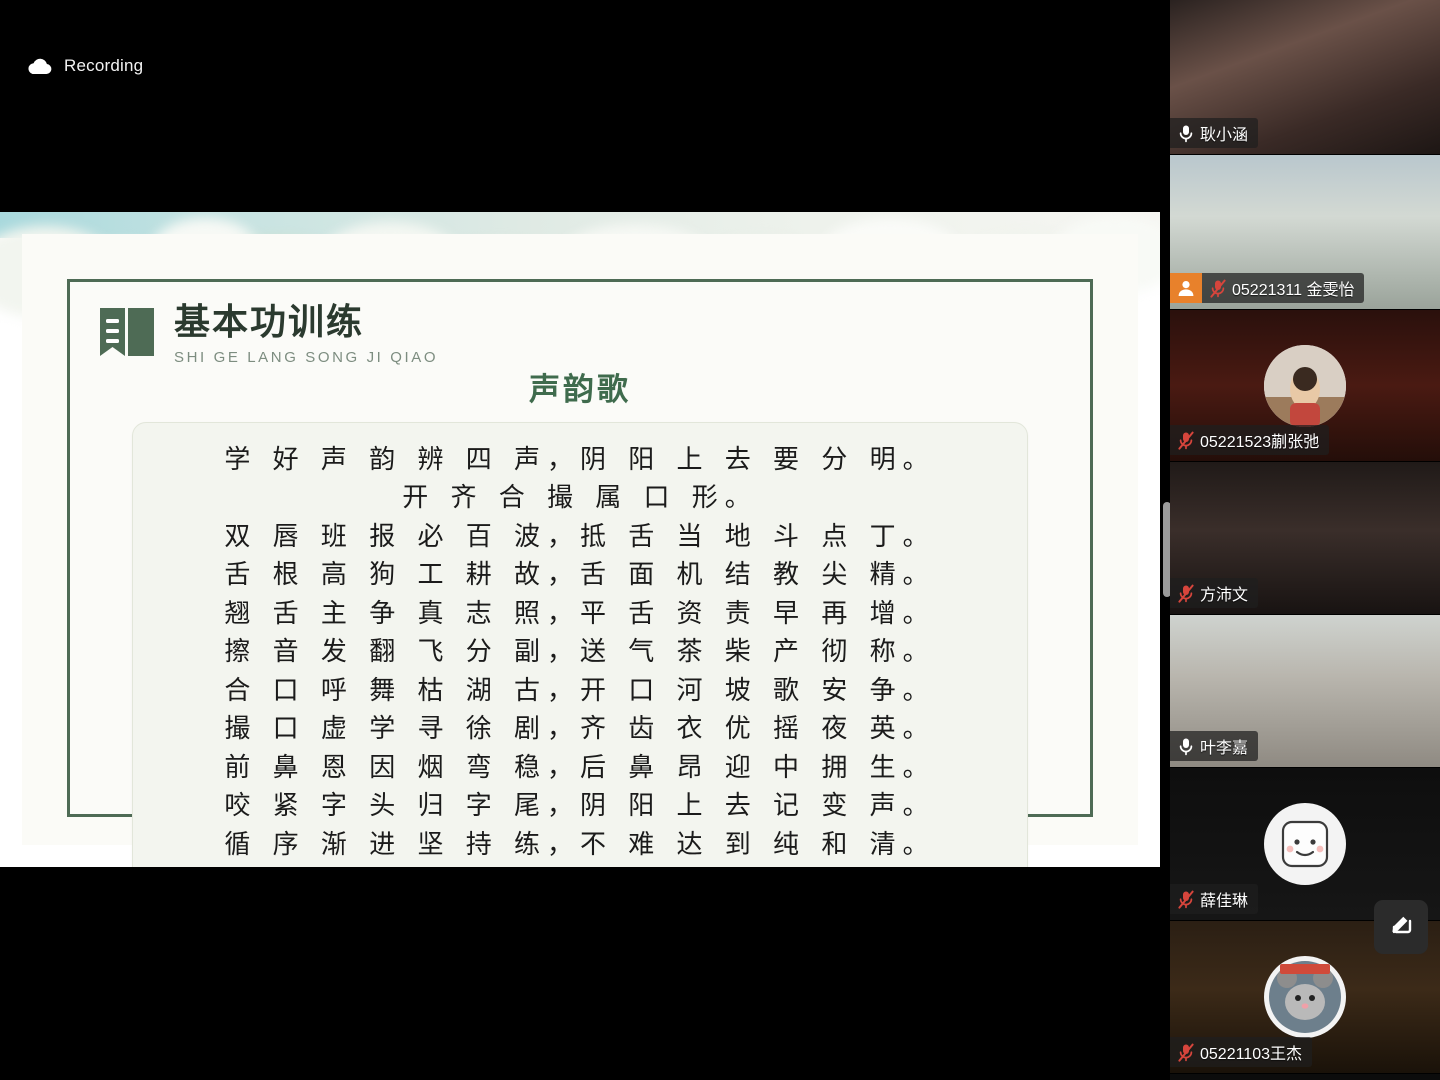  Describe the element at coordinates (580, 536) in the screenshot. I see `poem-line: 双 唇 班 报 必 百 波，抵 舌 当 地 斗 点 丁。` at that location.